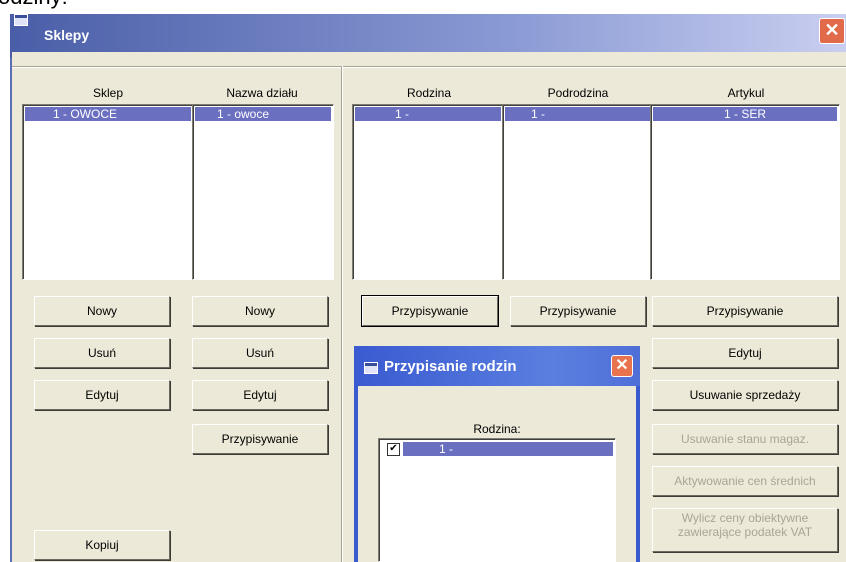 The image size is (846, 562). I want to click on artykul-edytuj-button: Edytuj, so click(745, 353).